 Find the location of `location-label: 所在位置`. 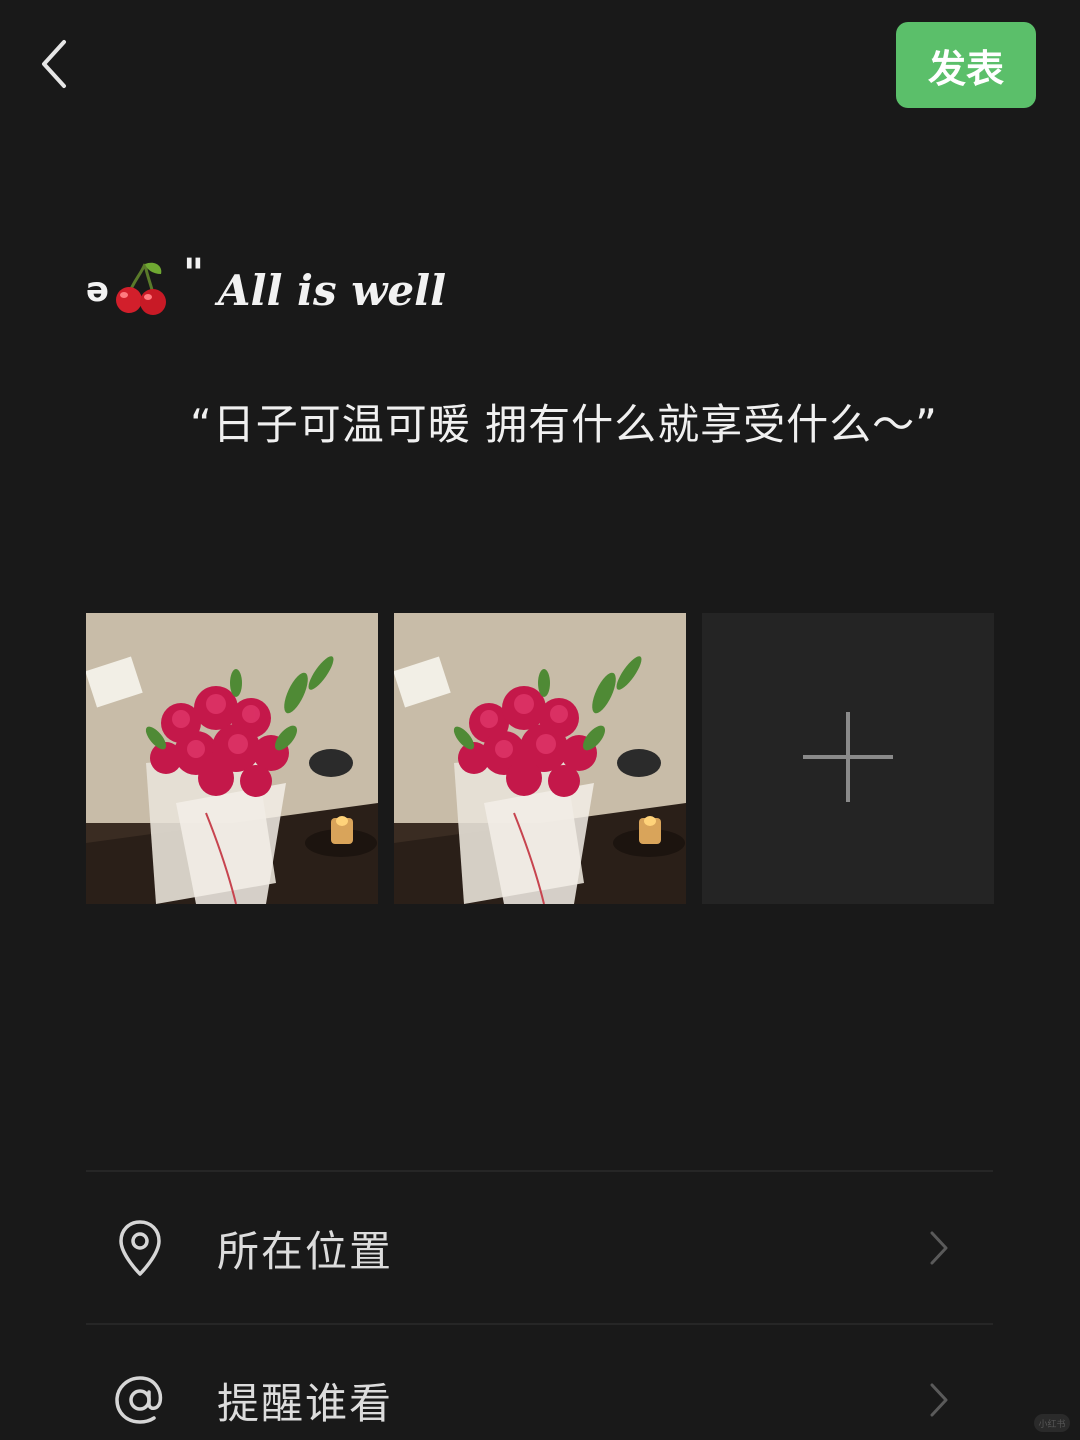

location-label: 所在位置 is located at coordinates (305, 1251).